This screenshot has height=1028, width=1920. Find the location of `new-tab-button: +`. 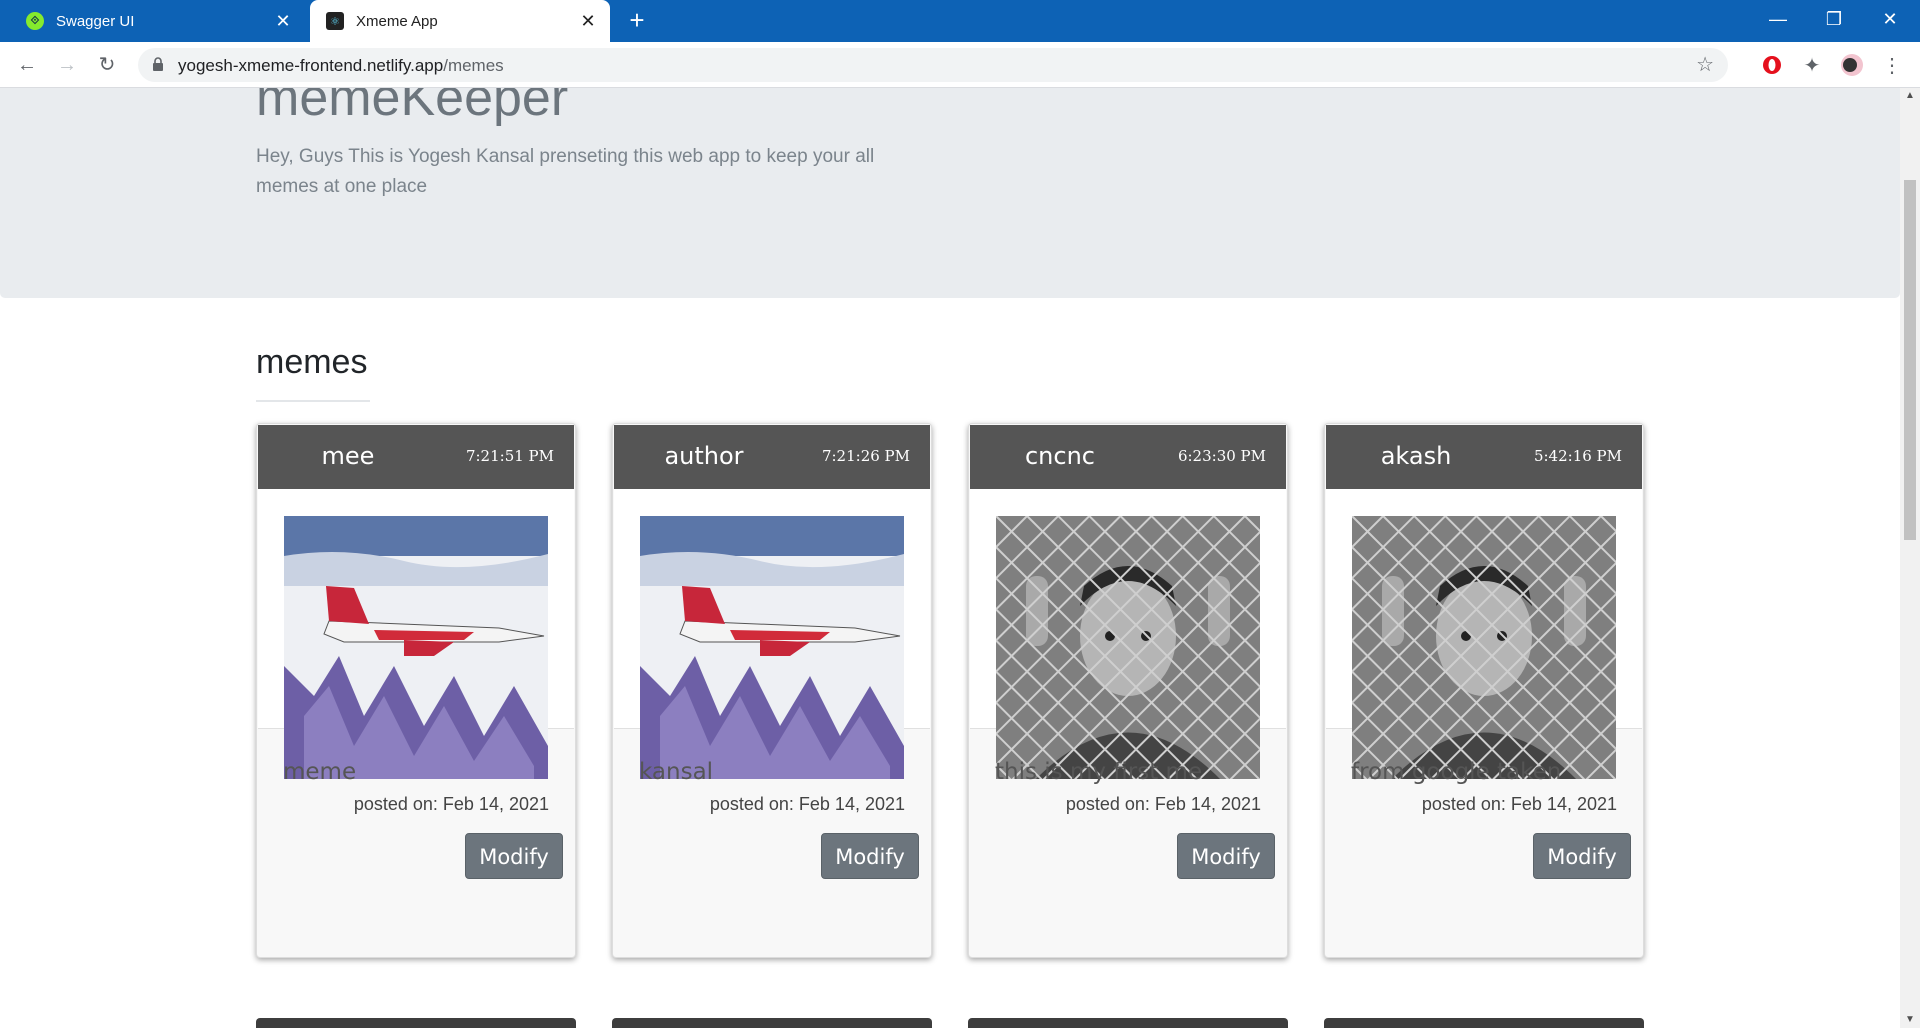

new-tab-button: + is located at coordinates (637, 21).